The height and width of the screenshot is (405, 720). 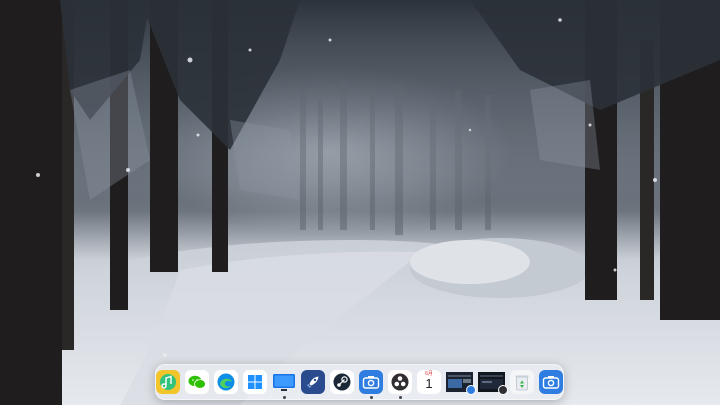 I want to click on dock-item-obs-studio, so click(x=400, y=384).